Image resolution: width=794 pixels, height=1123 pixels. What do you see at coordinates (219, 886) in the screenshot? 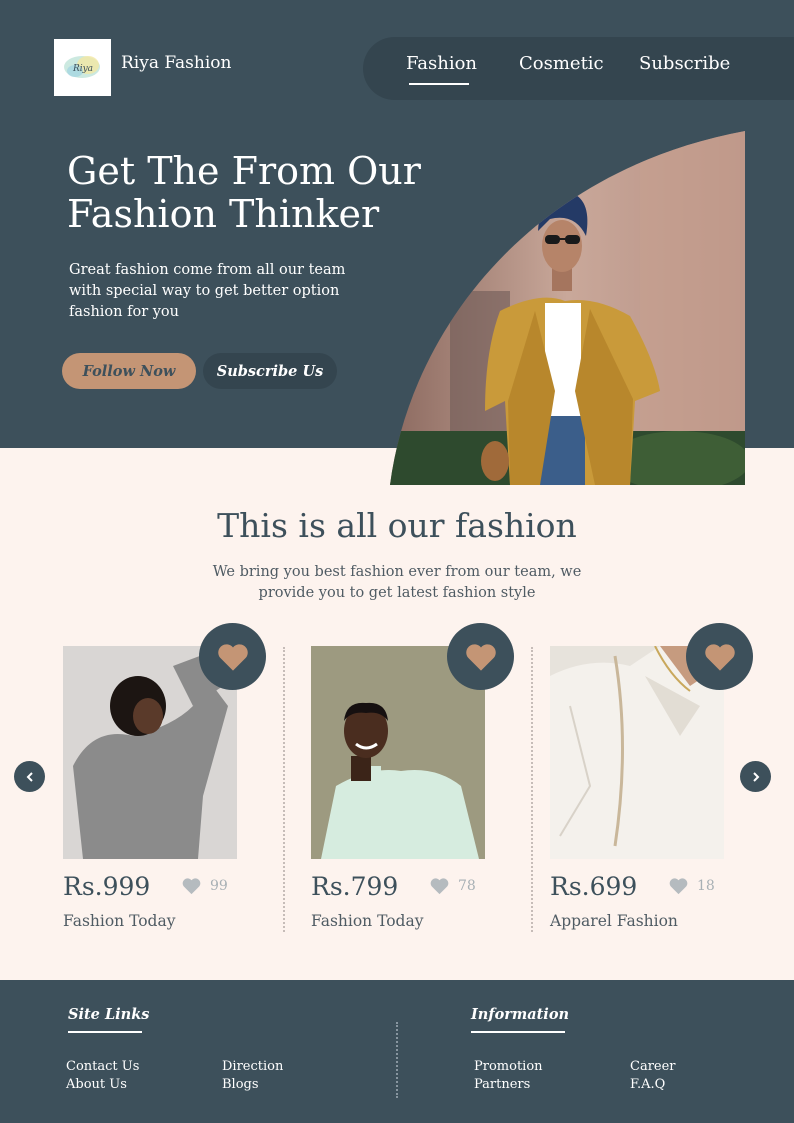
I see `likes-count-1: 99` at bounding box center [219, 886].